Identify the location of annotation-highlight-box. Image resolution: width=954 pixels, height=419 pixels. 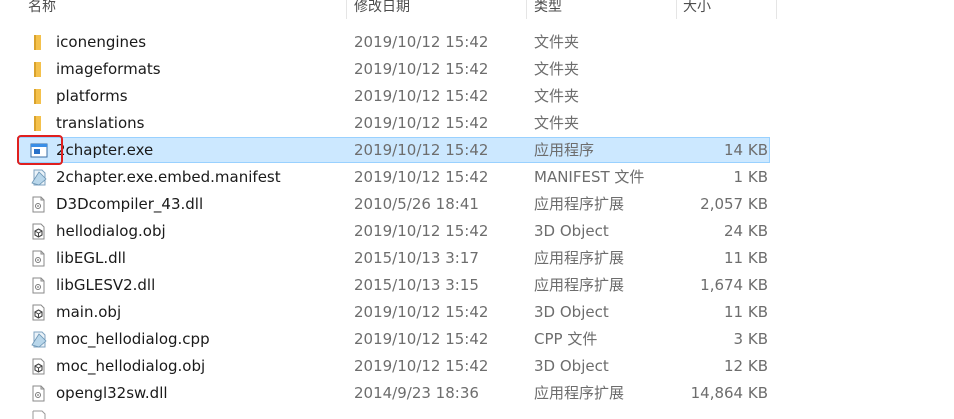
(40, 150).